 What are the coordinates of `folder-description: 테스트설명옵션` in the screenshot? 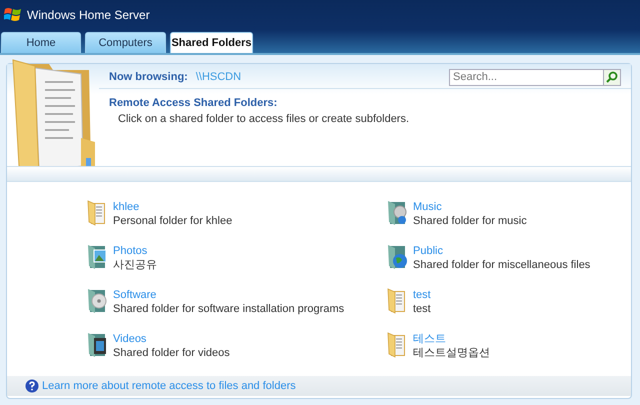 It's located at (451, 353).